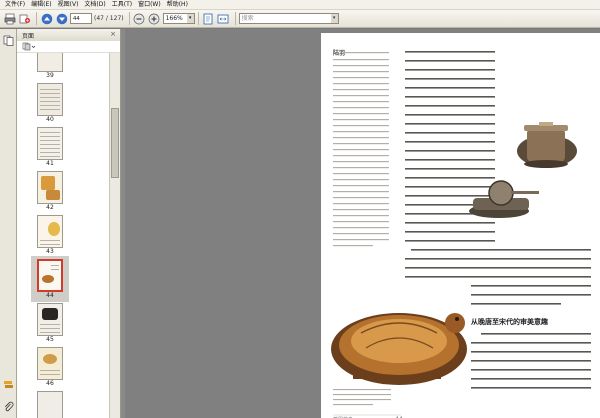  Describe the element at coordinates (115, 143) in the screenshot. I see `scrollbar-thumb` at that location.